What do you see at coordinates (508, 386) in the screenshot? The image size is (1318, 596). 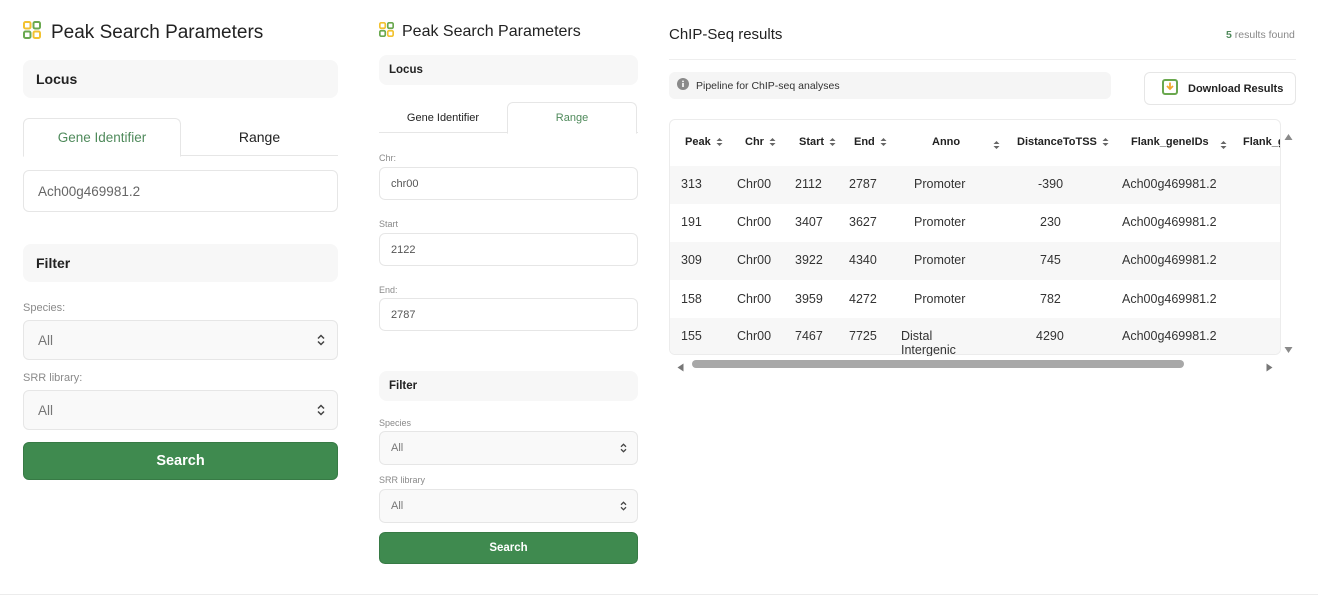 I see `middle-filter-header: Filter` at bounding box center [508, 386].